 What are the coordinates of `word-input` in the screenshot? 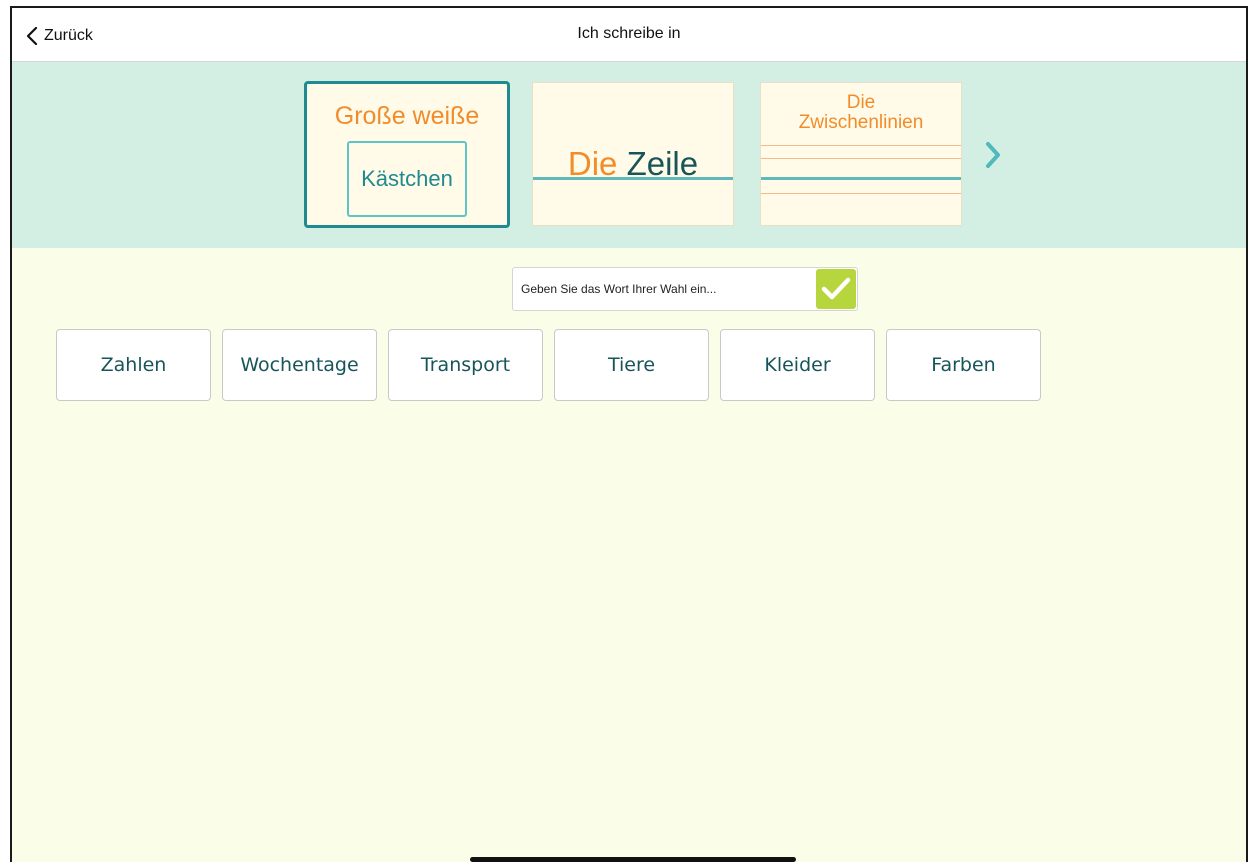 It's located at (666, 289).